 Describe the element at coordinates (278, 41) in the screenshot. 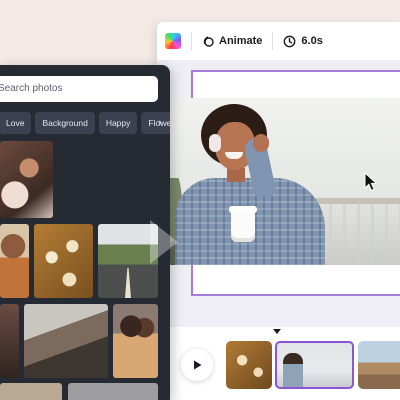

I see `editor-toolbar: Animate 6.0s` at that location.